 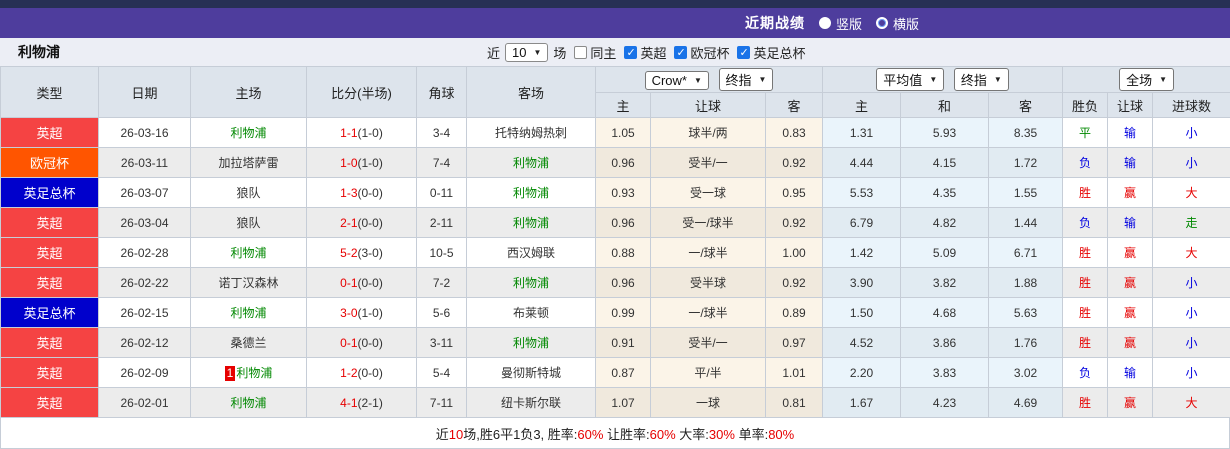 What do you see at coordinates (526, 52) in the screenshot?
I see `match-count-select: 10 ▼` at bounding box center [526, 52].